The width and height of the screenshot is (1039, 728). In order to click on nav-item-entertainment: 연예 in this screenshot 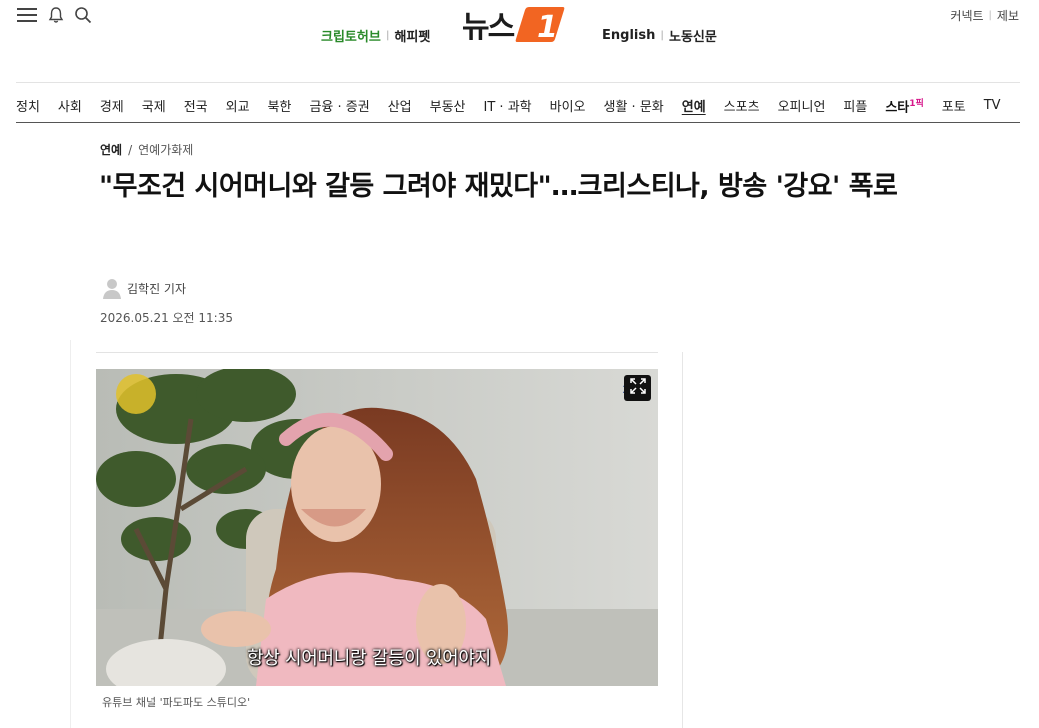, I will do `click(694, 105)`.